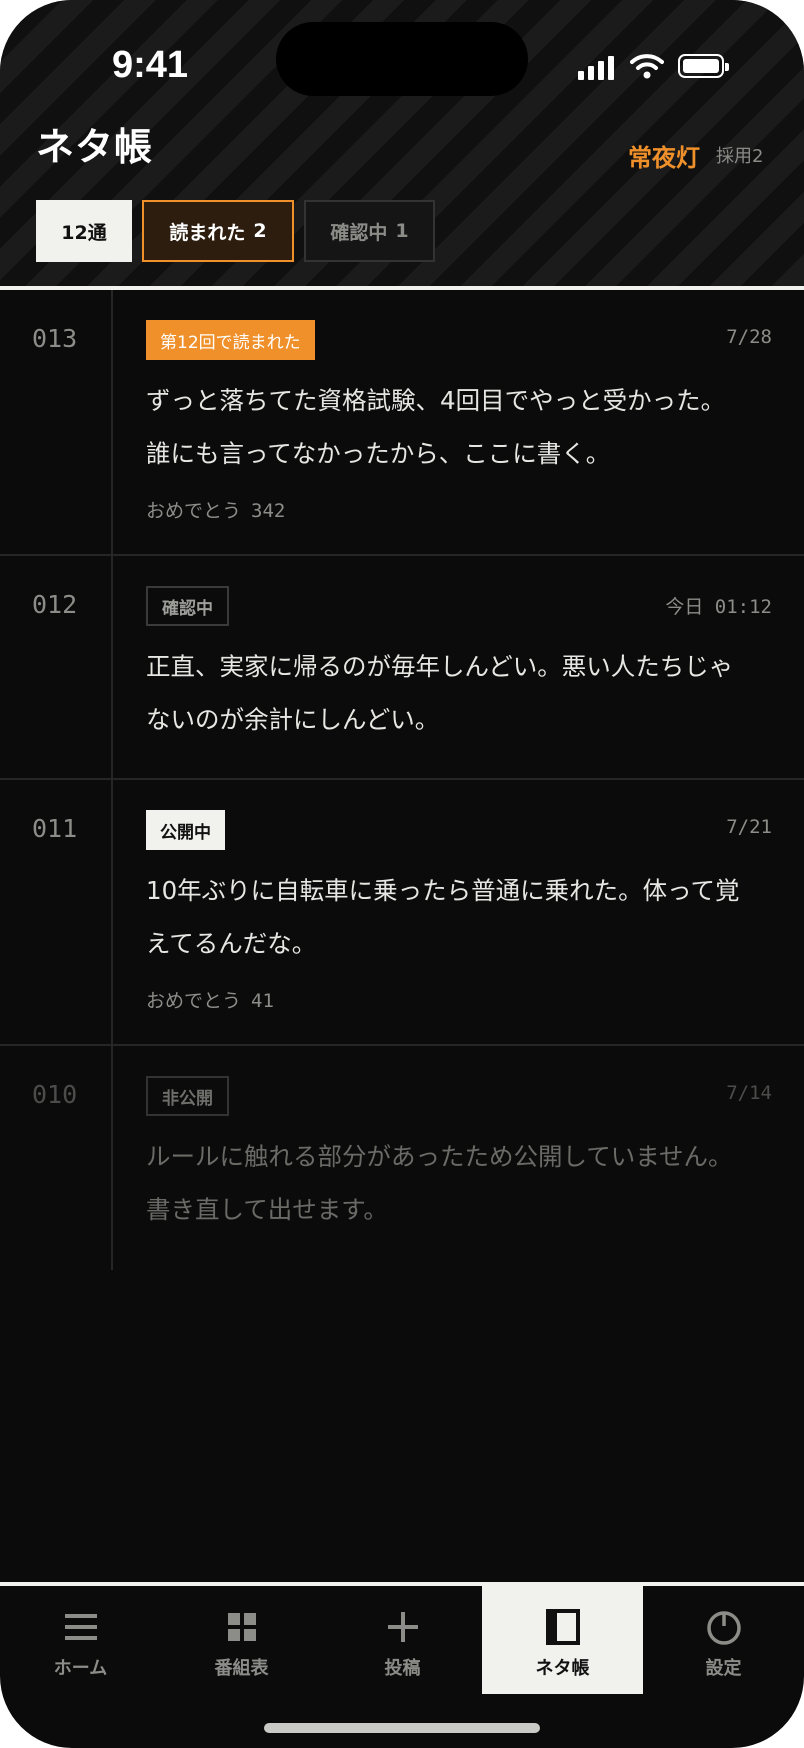 This screenshot has height=1748, width=804. What do you see at coordinates (241, 1668) in the screenshot?
I see `tab-label: 番組表` at bounding box center [241, 1668].